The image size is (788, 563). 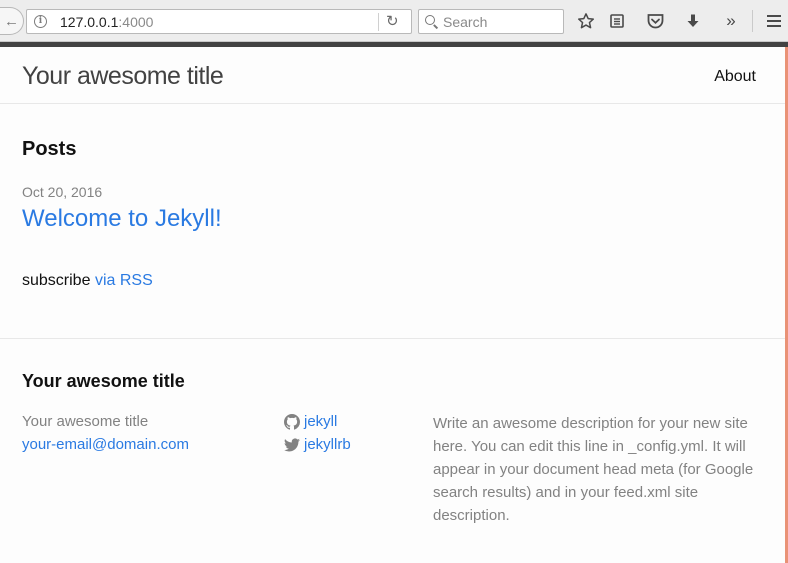 What do you see at coordinates (655, 21) in the screenshot?
I see `pocket-icon` at bounding box center [655, 21].